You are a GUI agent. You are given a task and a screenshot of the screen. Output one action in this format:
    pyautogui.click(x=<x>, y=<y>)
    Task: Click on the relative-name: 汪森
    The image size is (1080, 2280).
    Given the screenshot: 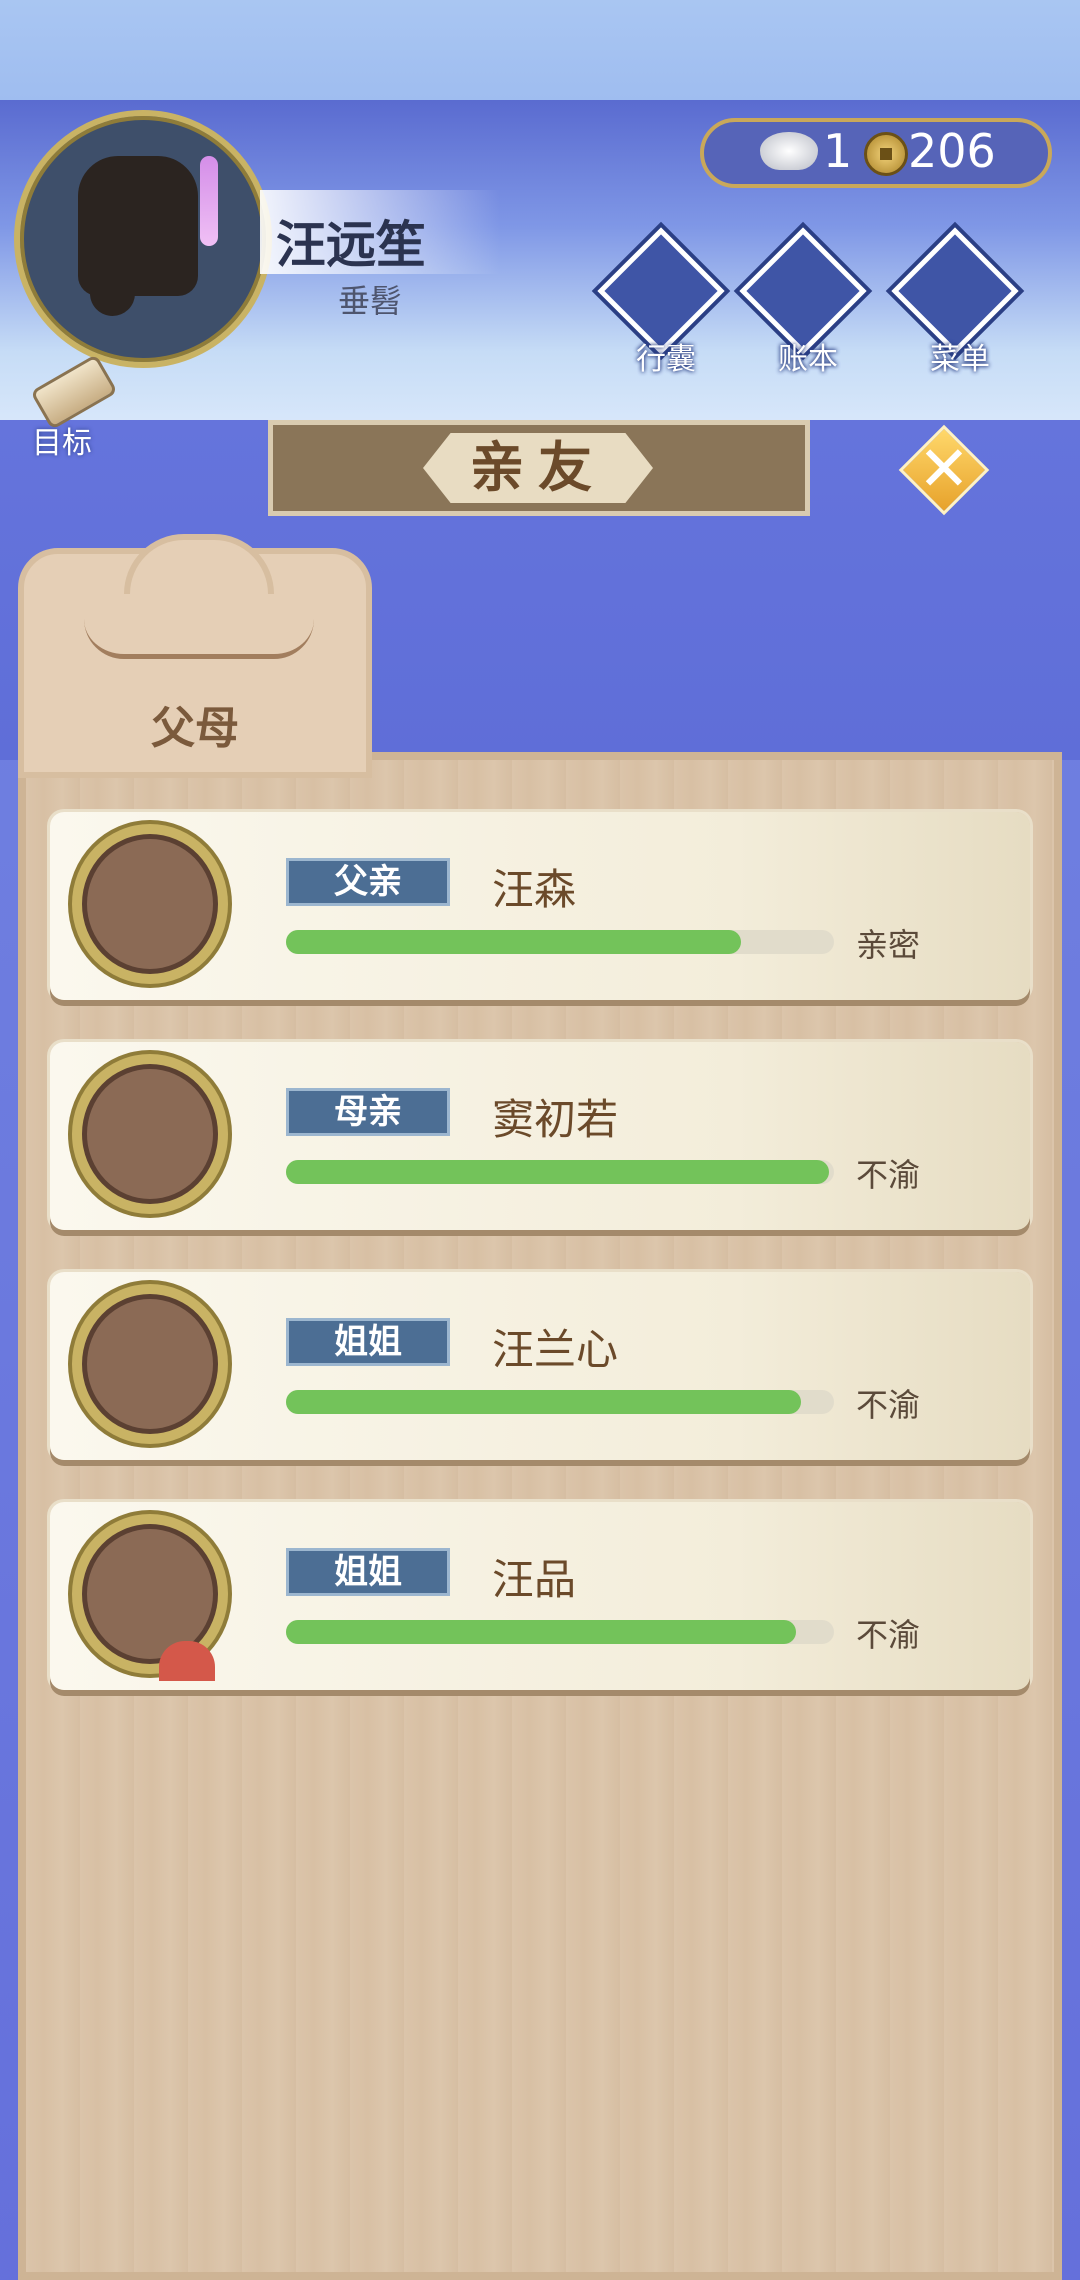 What is the action you would take?
    pyautogui.click(x=534, y=889)
    